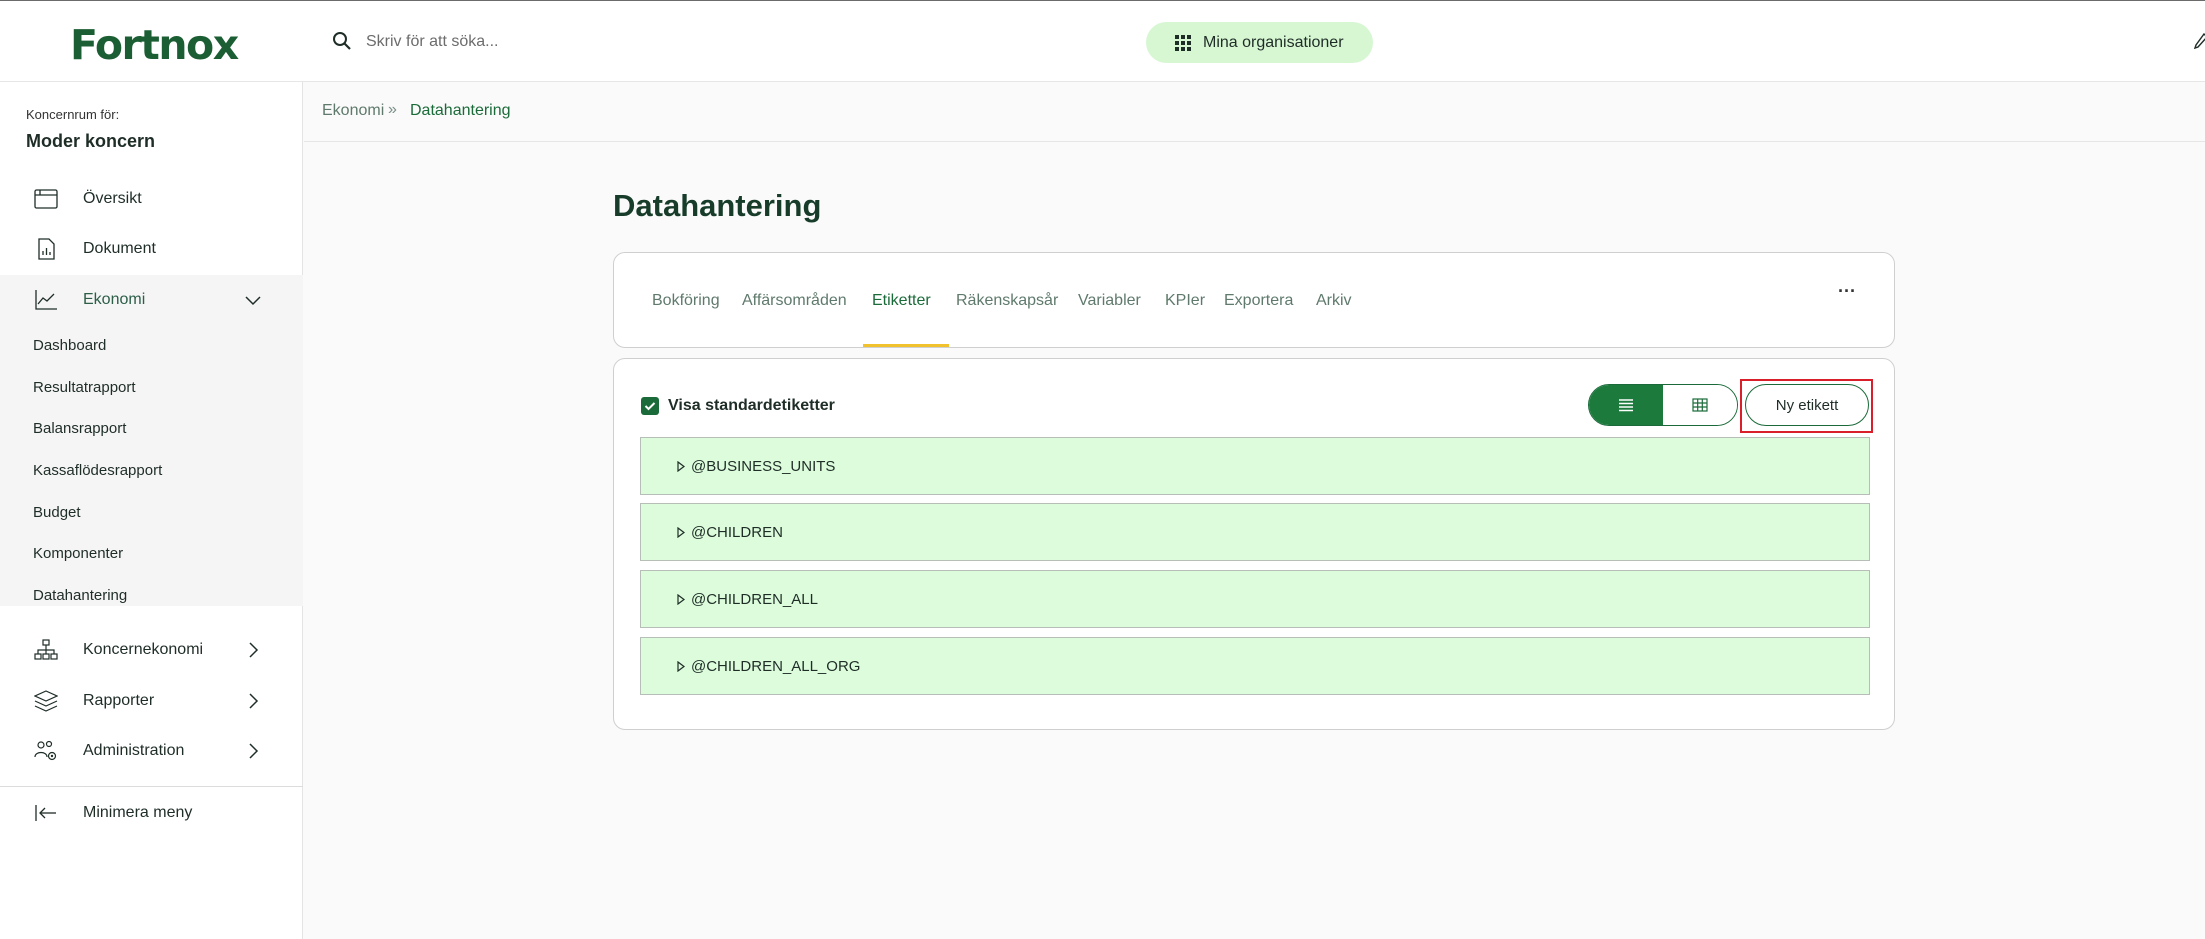 The width and height of the screenshot is (2205, 939). Describe the element at coordinates (1109, 301) in the screenshot. I see `tab-variables: Variabler` at that location.